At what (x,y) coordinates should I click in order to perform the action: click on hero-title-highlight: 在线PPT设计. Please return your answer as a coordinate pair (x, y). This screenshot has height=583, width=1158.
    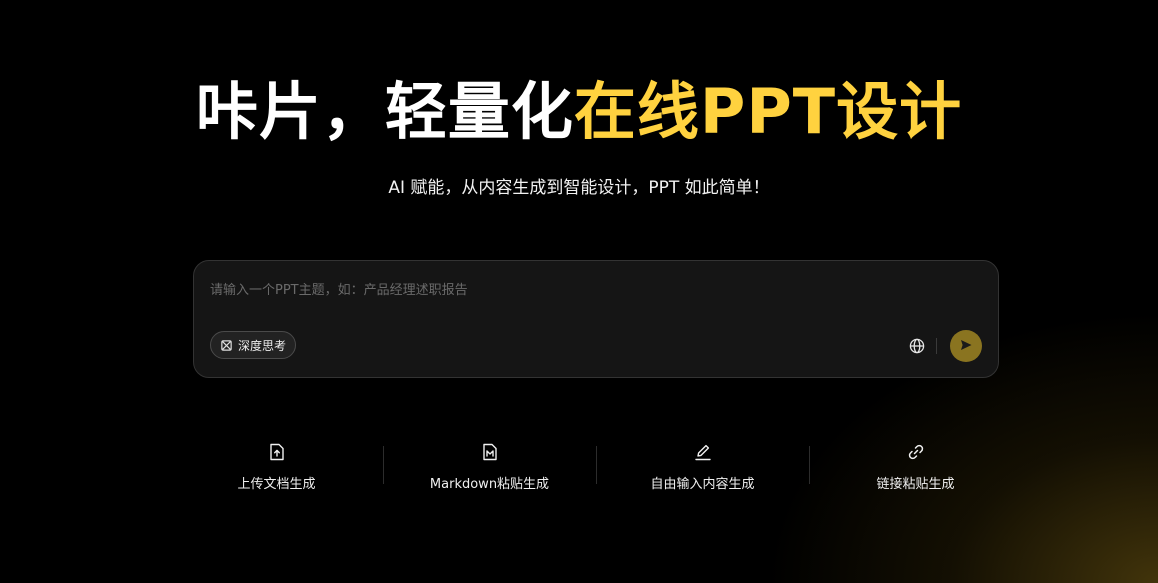
    Looking at the image, I should click on (768, 111).